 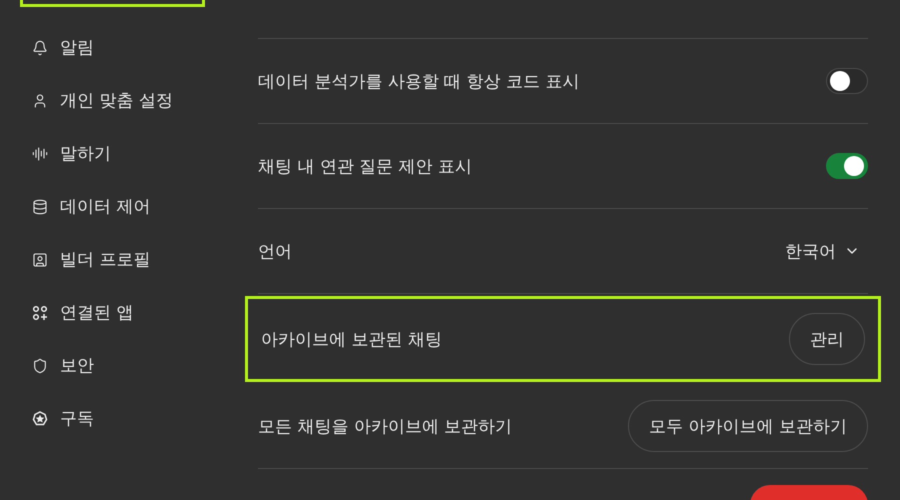 I want to click on user-icon, so click(x=40, y=100).